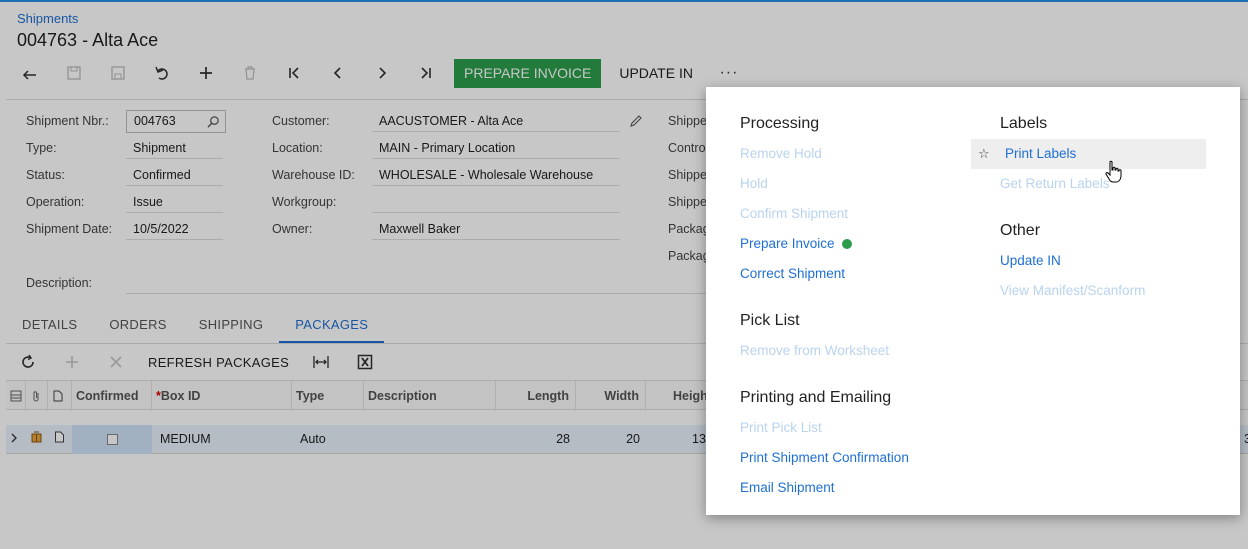  I want to click on recommended-dot-icon, so click(846, 244).